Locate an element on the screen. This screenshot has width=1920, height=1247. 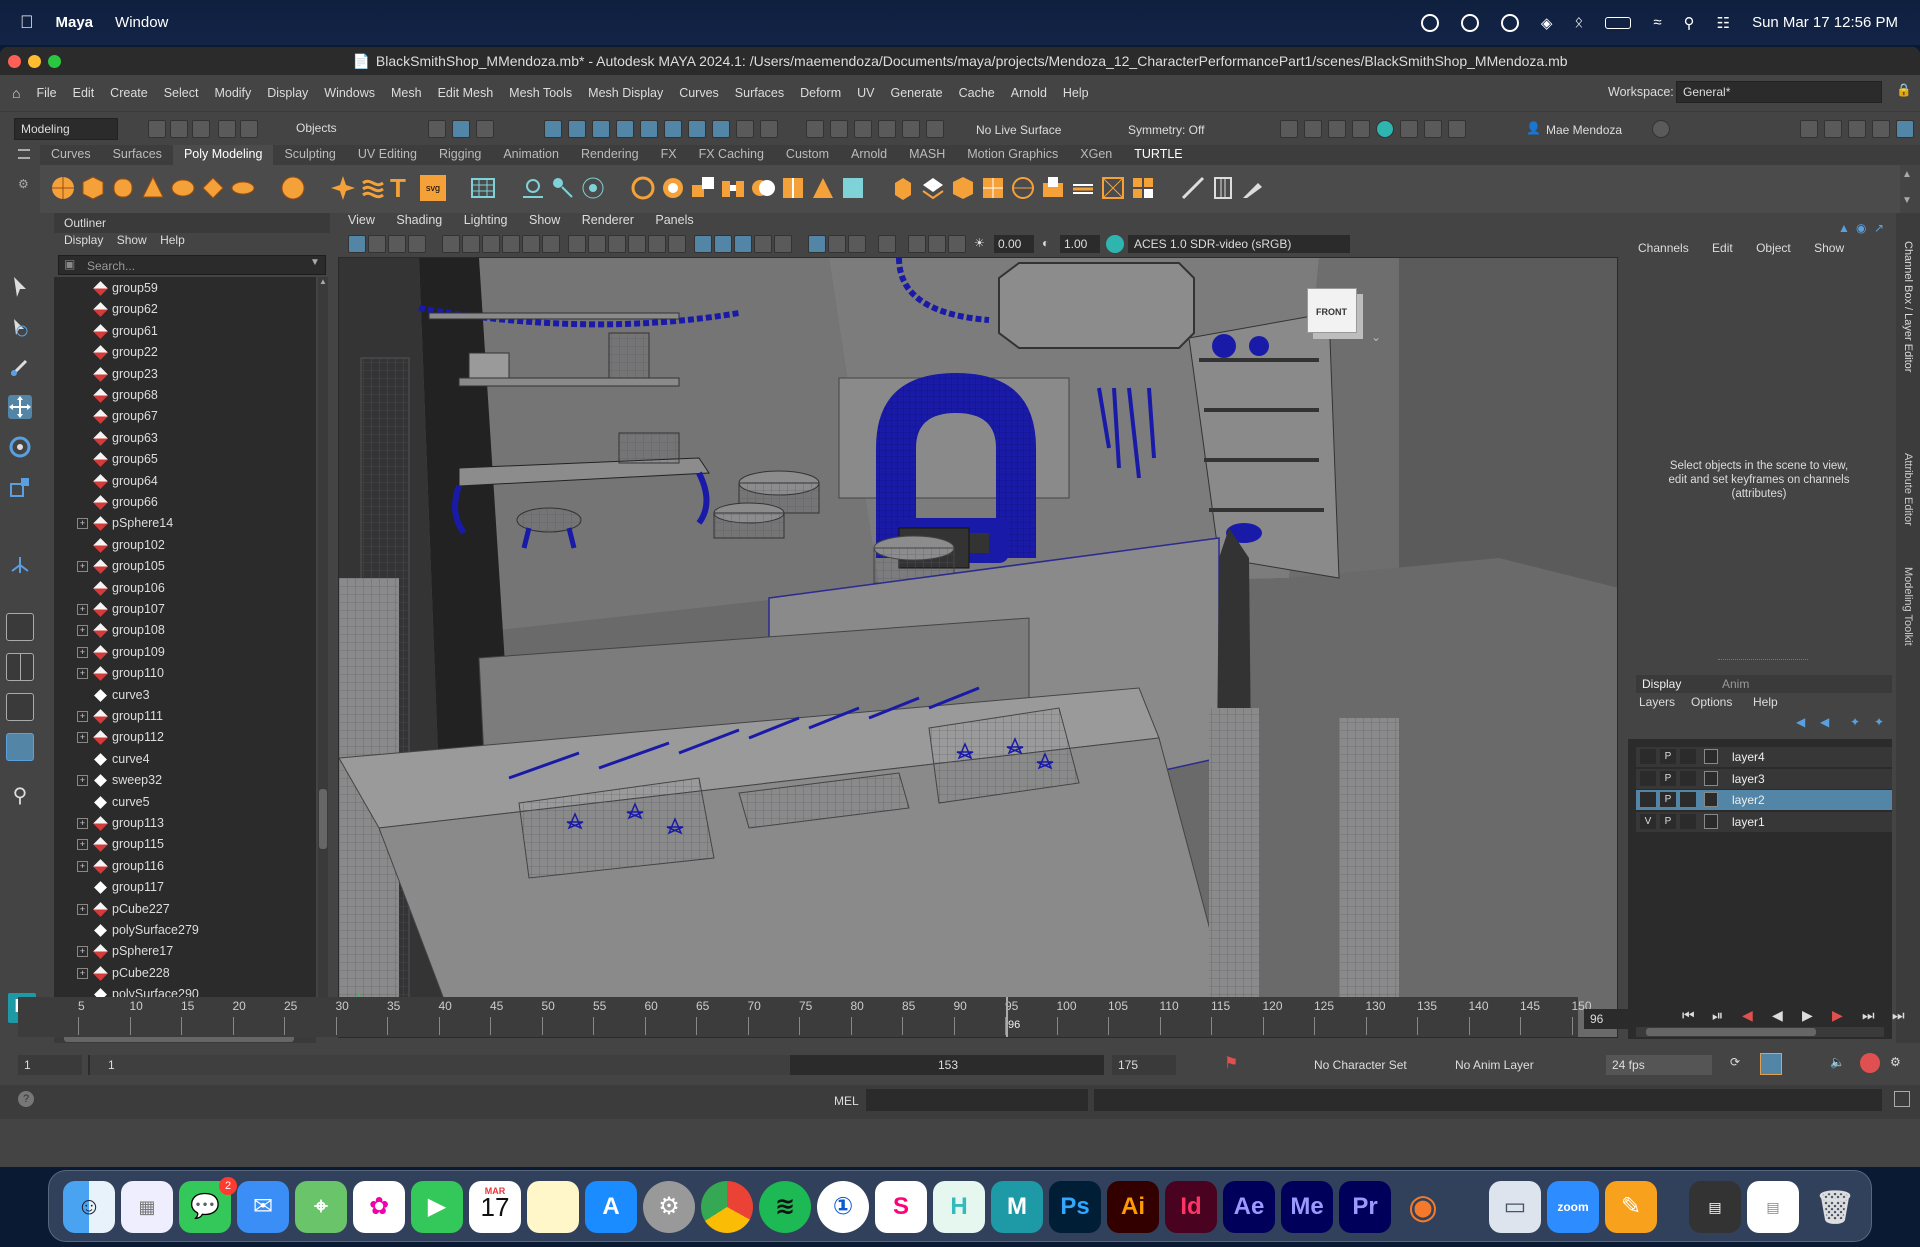
blender-icon: ◉ is located at coordinates (1423, 1207).